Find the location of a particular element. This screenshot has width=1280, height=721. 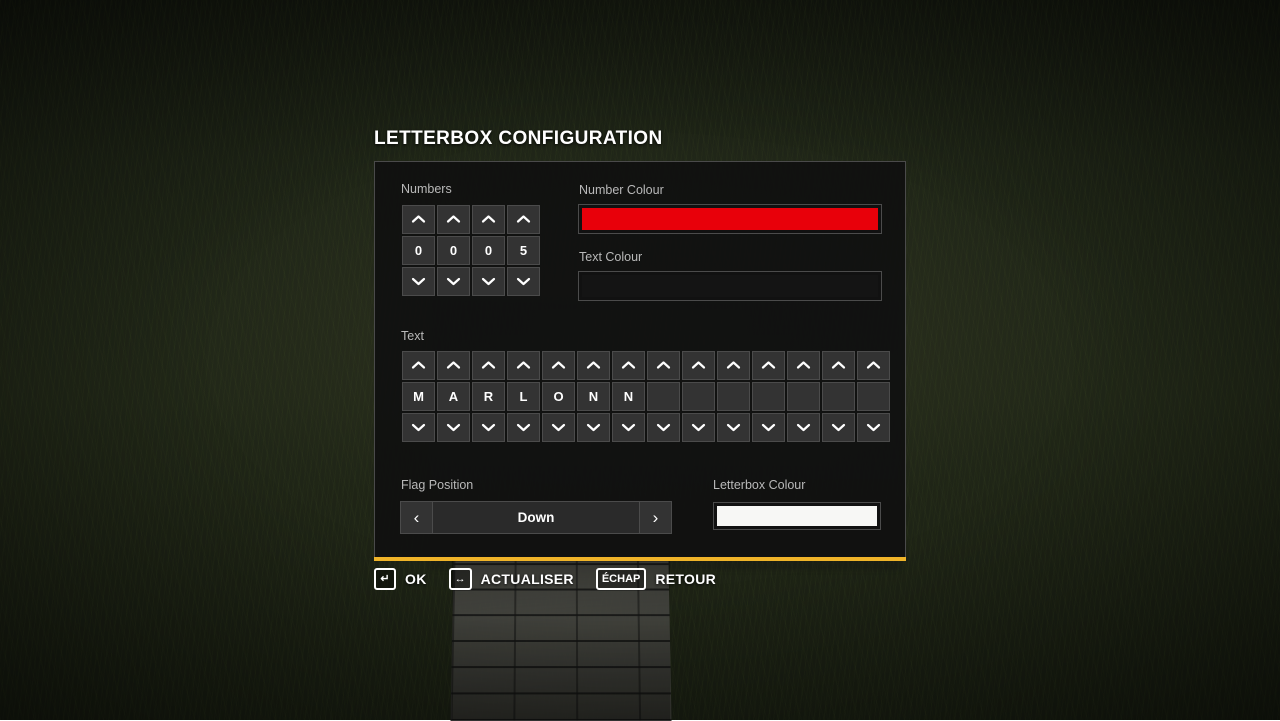

text-colour-swatch is located at coordinates (730, 286).